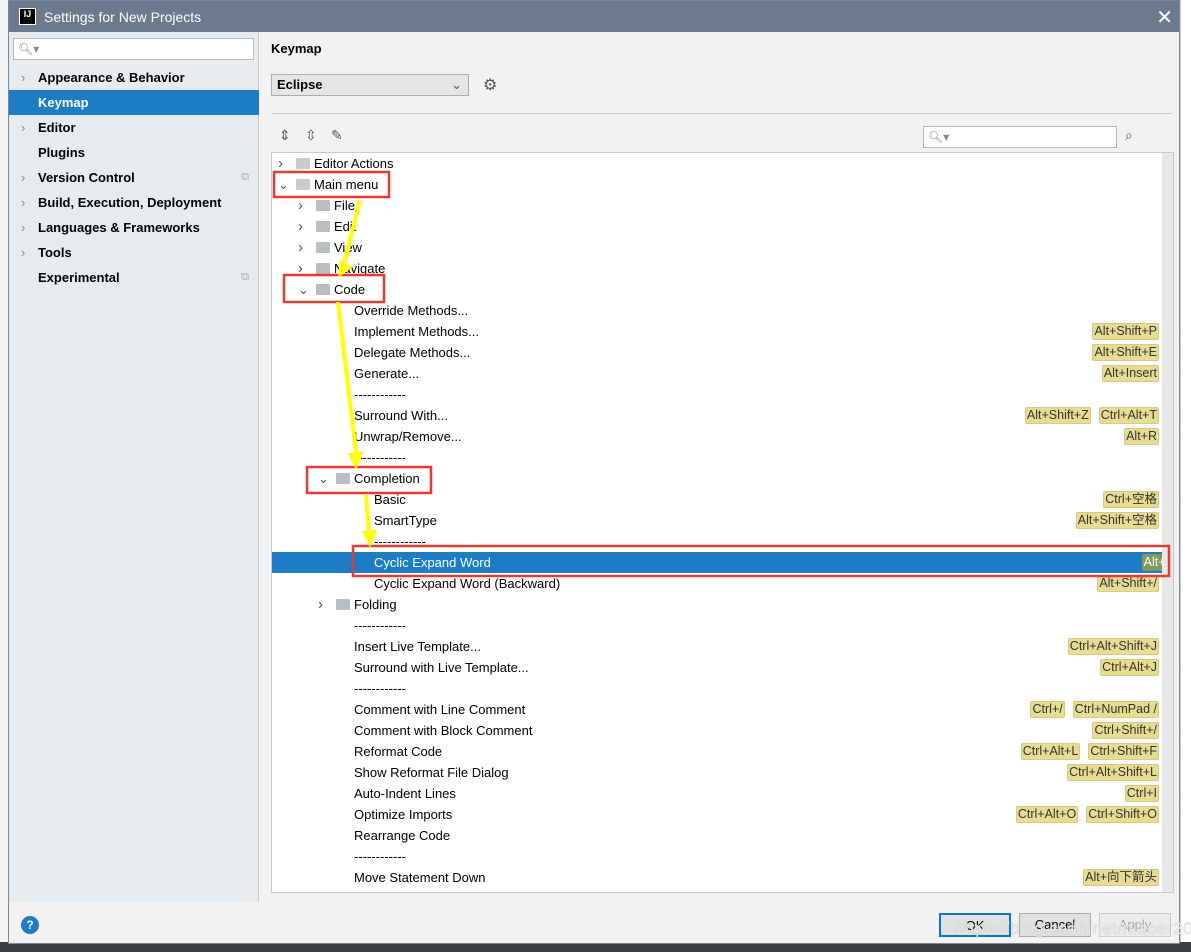 The width and height of the screenshot is (1191, 952). Describe the element at coordinates (1129, 667) in the screenshot. I see `shortcut-badge: Ctrl+Alt+J` at that location.